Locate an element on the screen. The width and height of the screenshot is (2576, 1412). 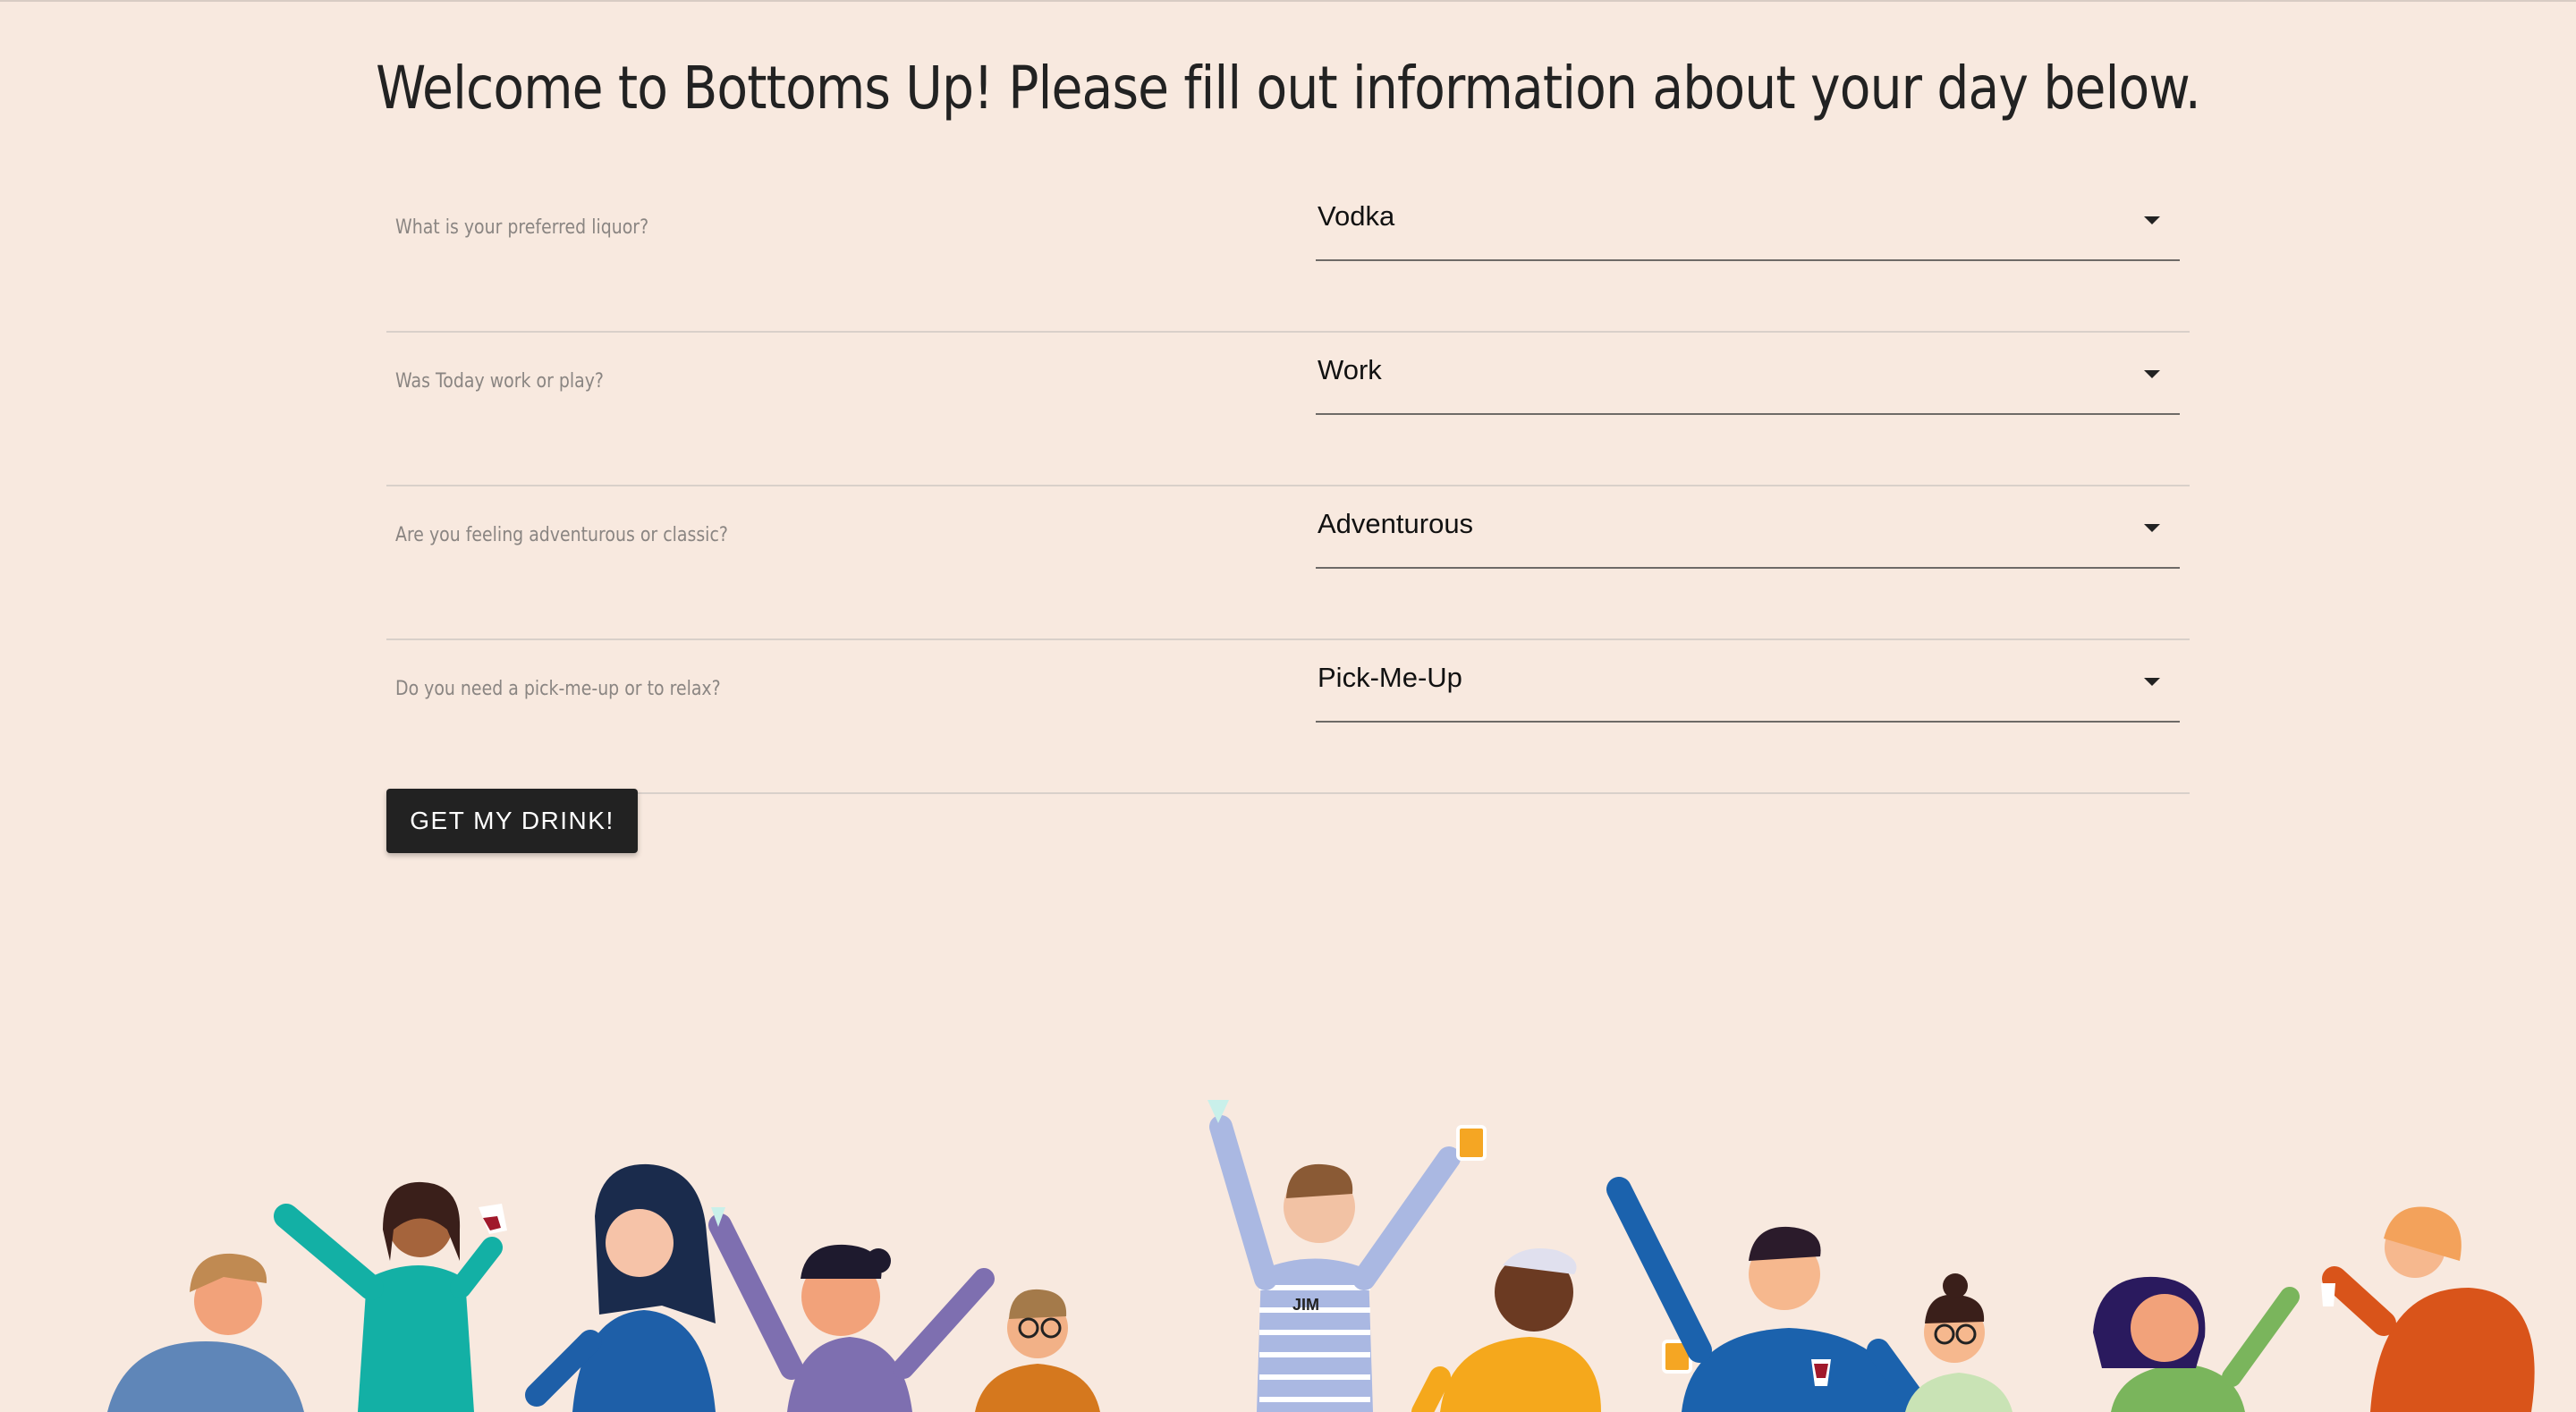
shirt-text: JIM is located at coordinates (1305, 1305).